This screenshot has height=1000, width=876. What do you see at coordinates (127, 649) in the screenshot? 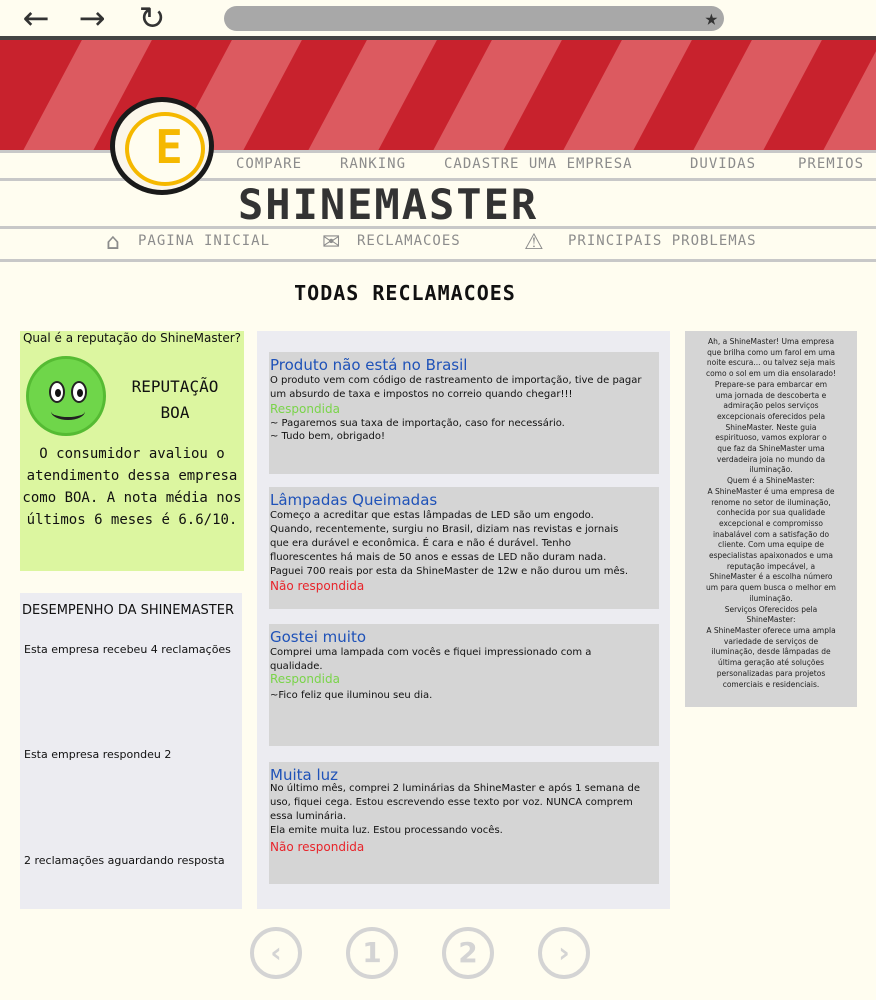
I see `complaints-received: Esta empresa recebeu 4 reclamações` at bounding box center [127, 649].